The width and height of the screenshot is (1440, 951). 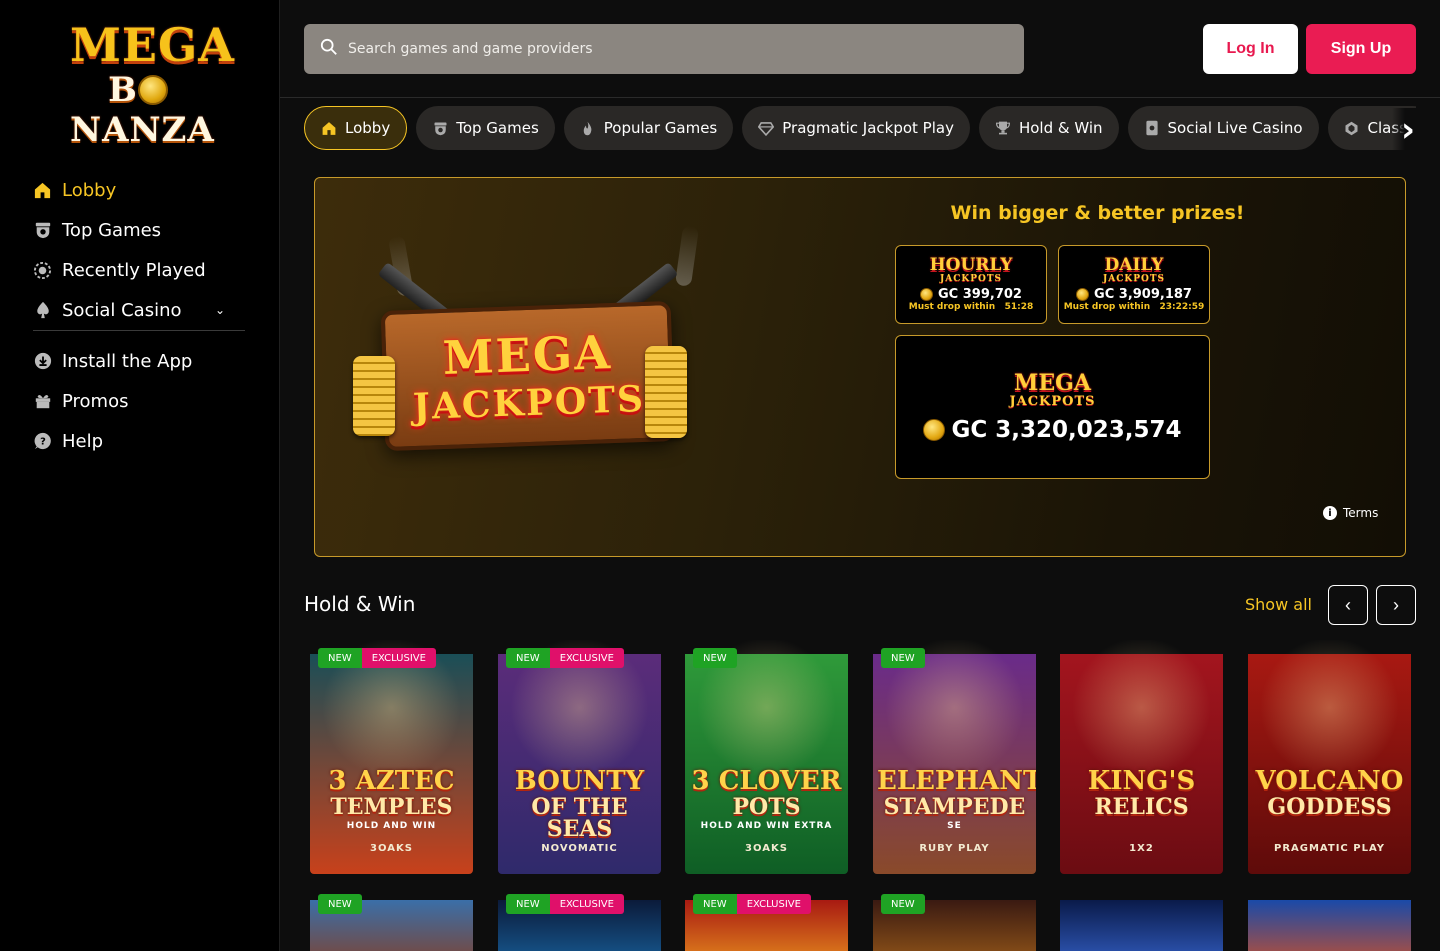 What do you see at coordinates (329, 49) in the screenshot?
I see `search-icon` at bounding box center [329, 49].